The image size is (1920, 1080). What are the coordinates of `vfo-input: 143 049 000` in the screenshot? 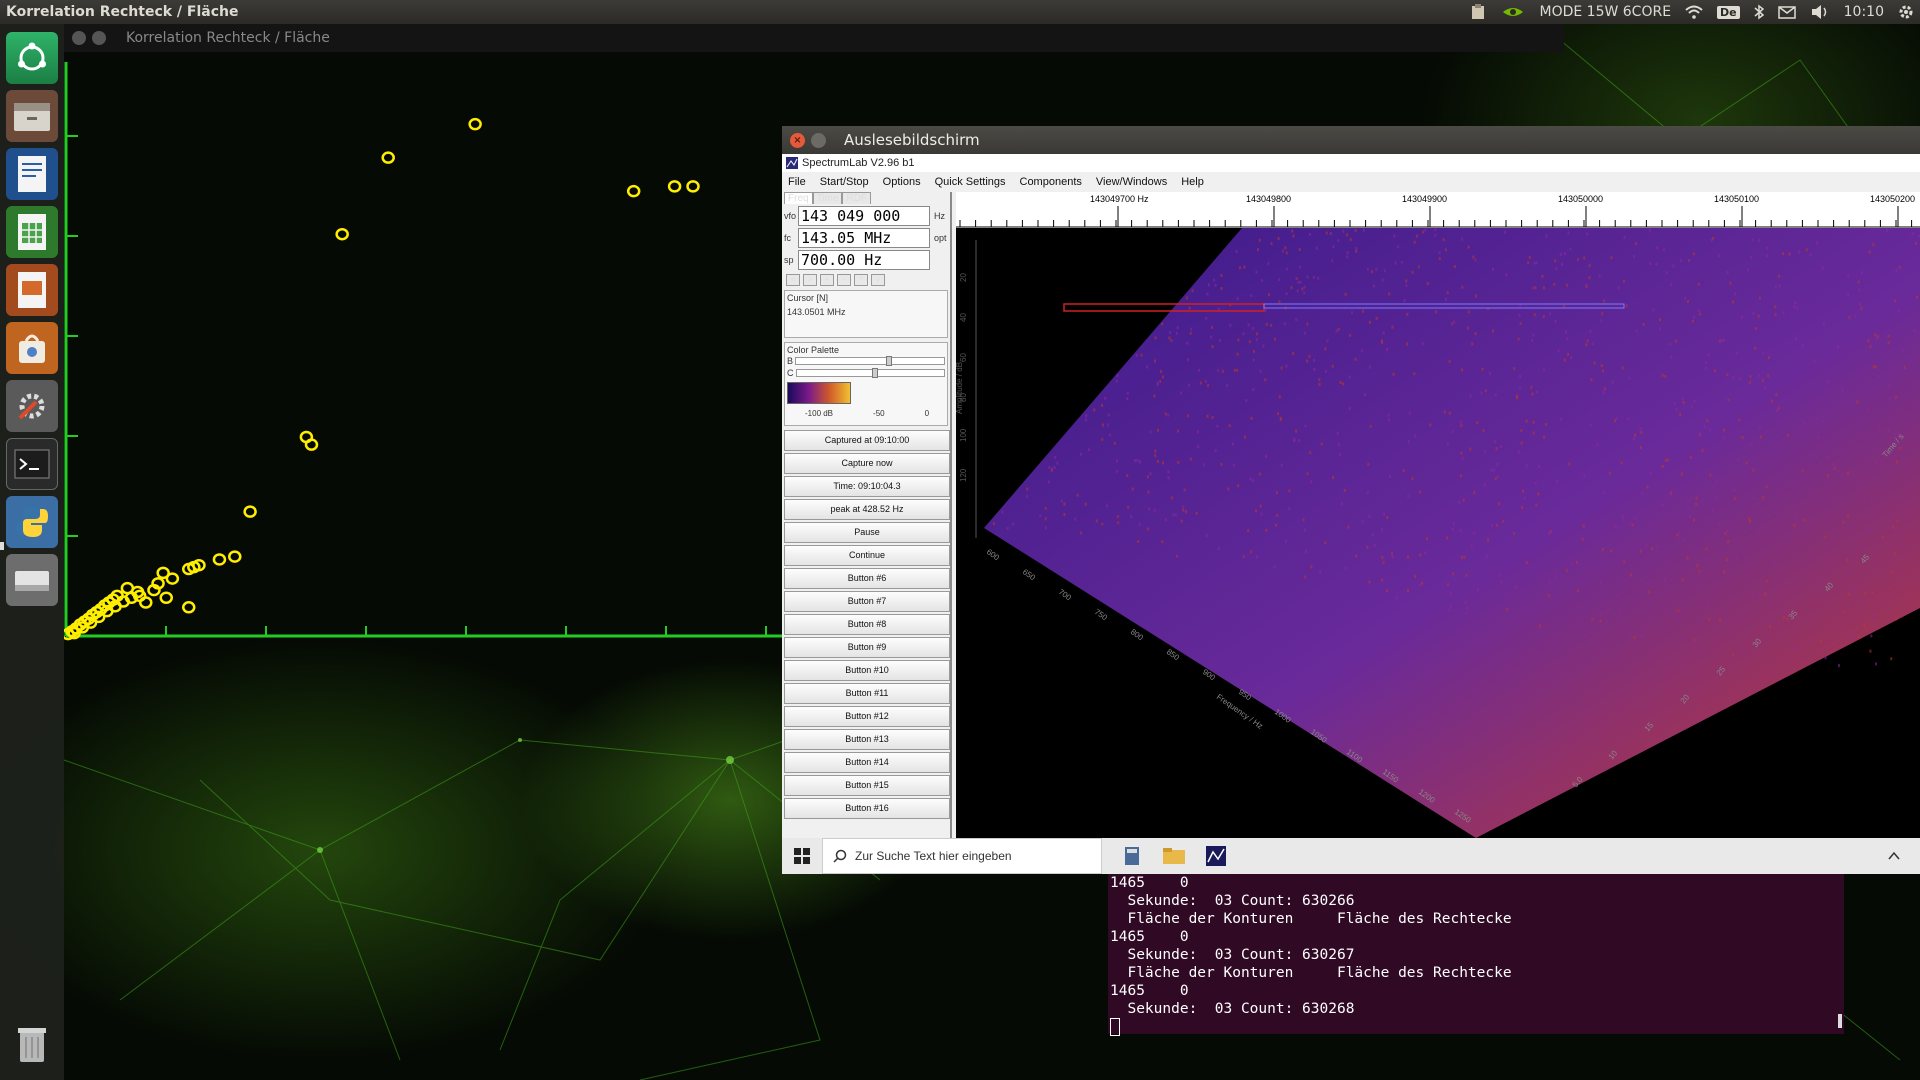 It's located at (864, 216).